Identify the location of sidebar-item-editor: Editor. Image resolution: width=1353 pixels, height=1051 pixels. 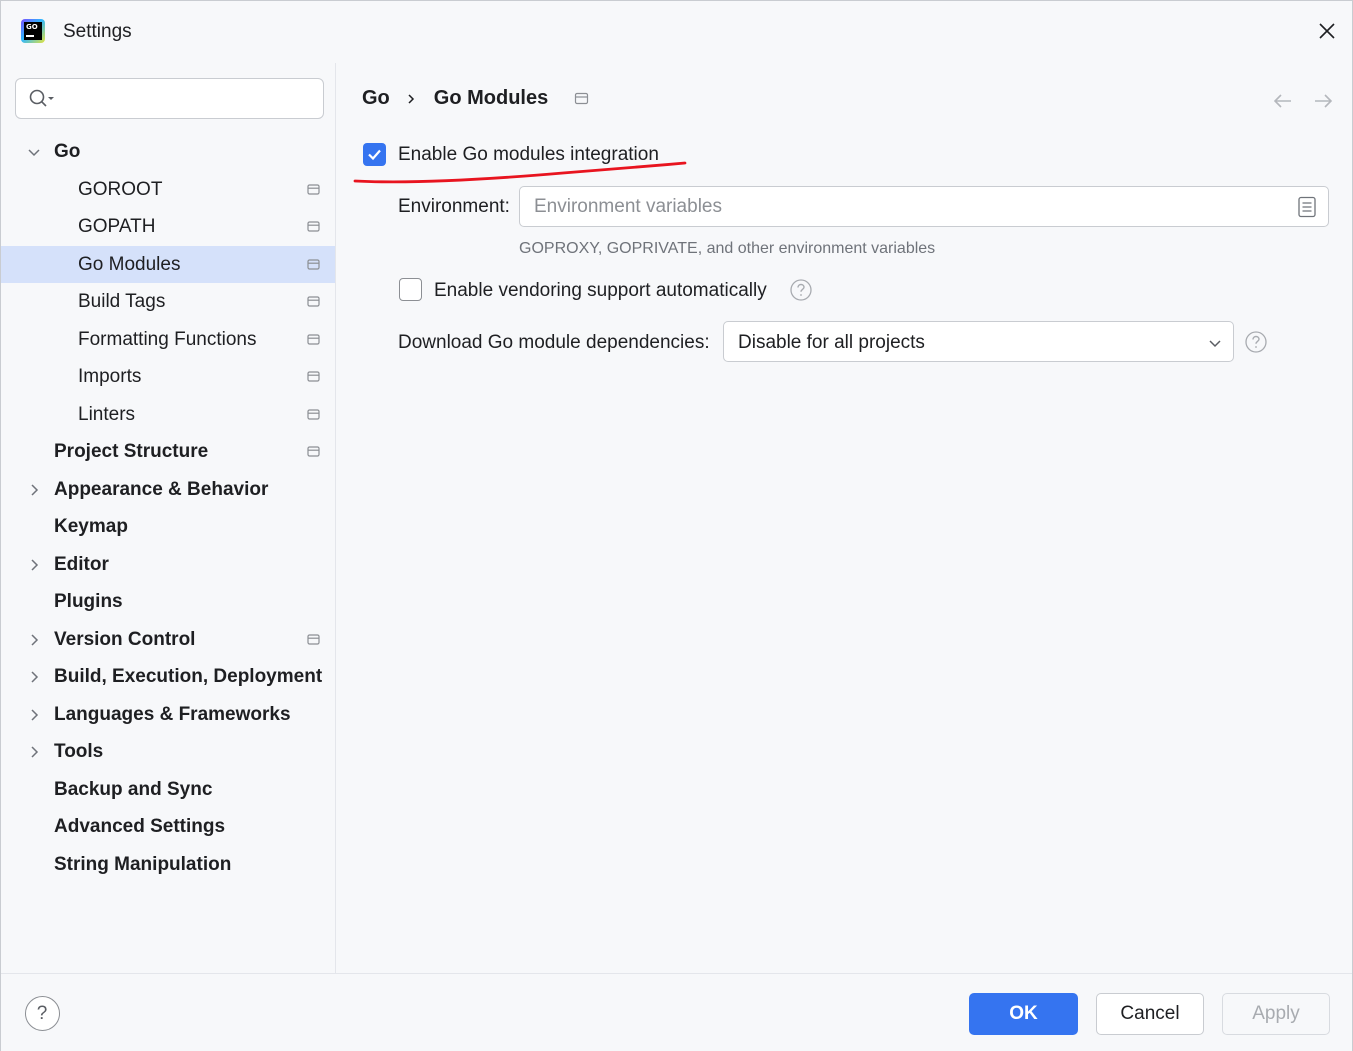
(168, 565).